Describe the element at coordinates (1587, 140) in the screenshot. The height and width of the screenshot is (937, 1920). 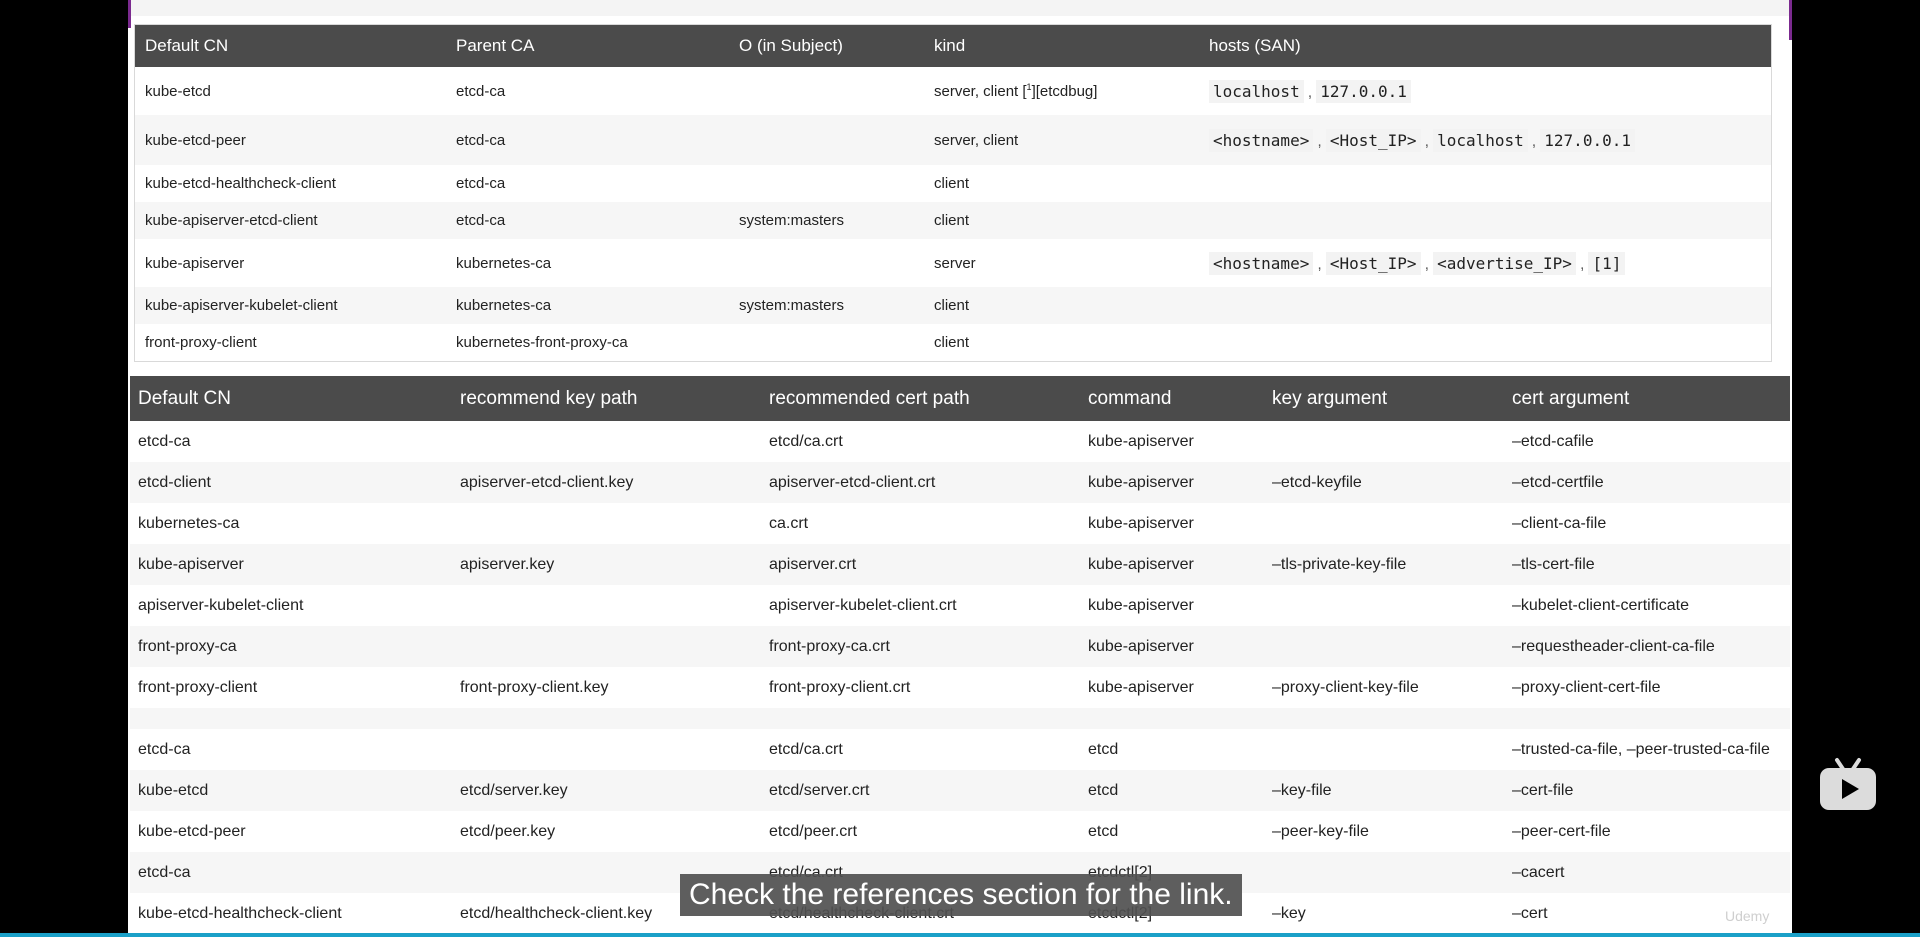
I see `host-entry: 127.0.0.1` at that location.